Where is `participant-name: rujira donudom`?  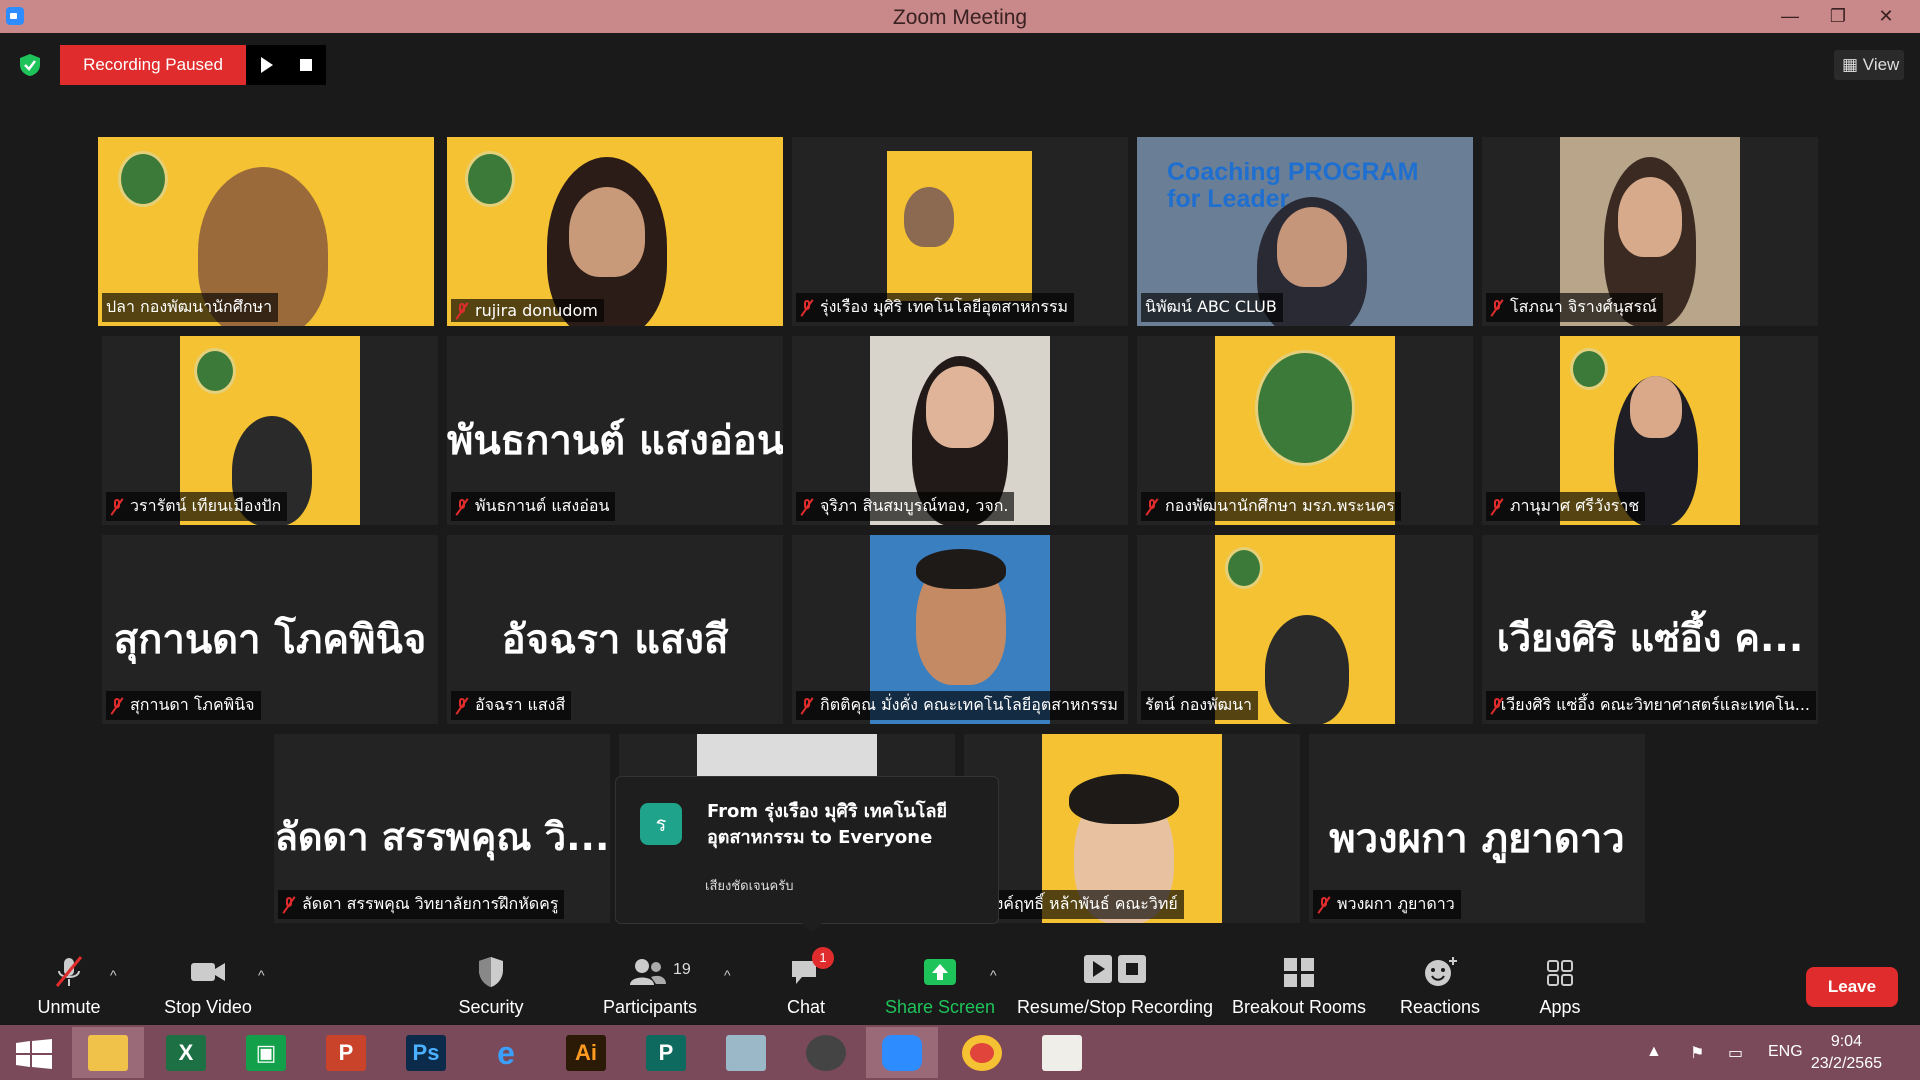
participant-name: rujira donudom is located at coordinates (527, 310).